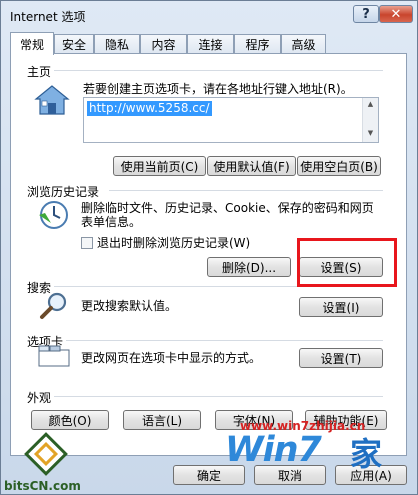 The height and width of the screenshot is (495, 418). I want to click on search-icon, so click(53, 305).